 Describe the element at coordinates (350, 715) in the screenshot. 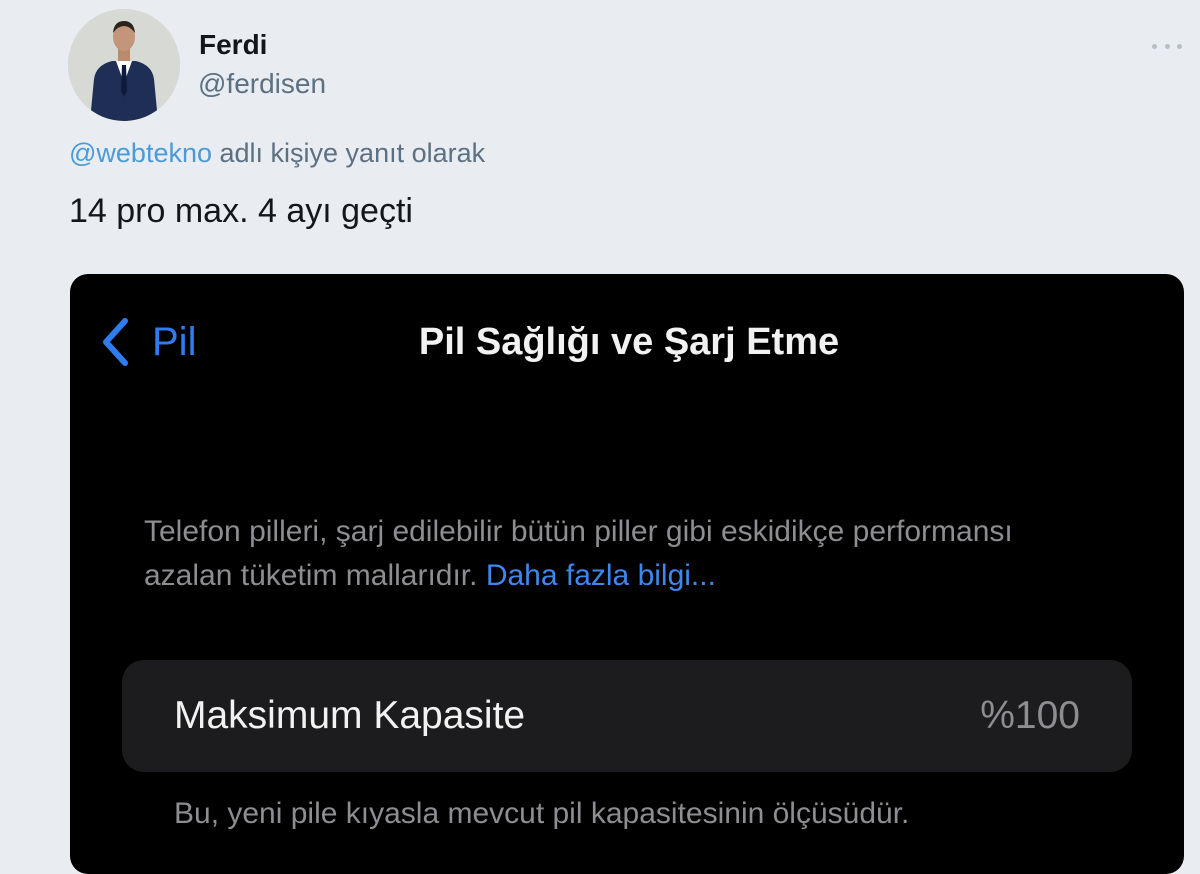

I see `capacity-label: Maksimum Kapasite` at that location.